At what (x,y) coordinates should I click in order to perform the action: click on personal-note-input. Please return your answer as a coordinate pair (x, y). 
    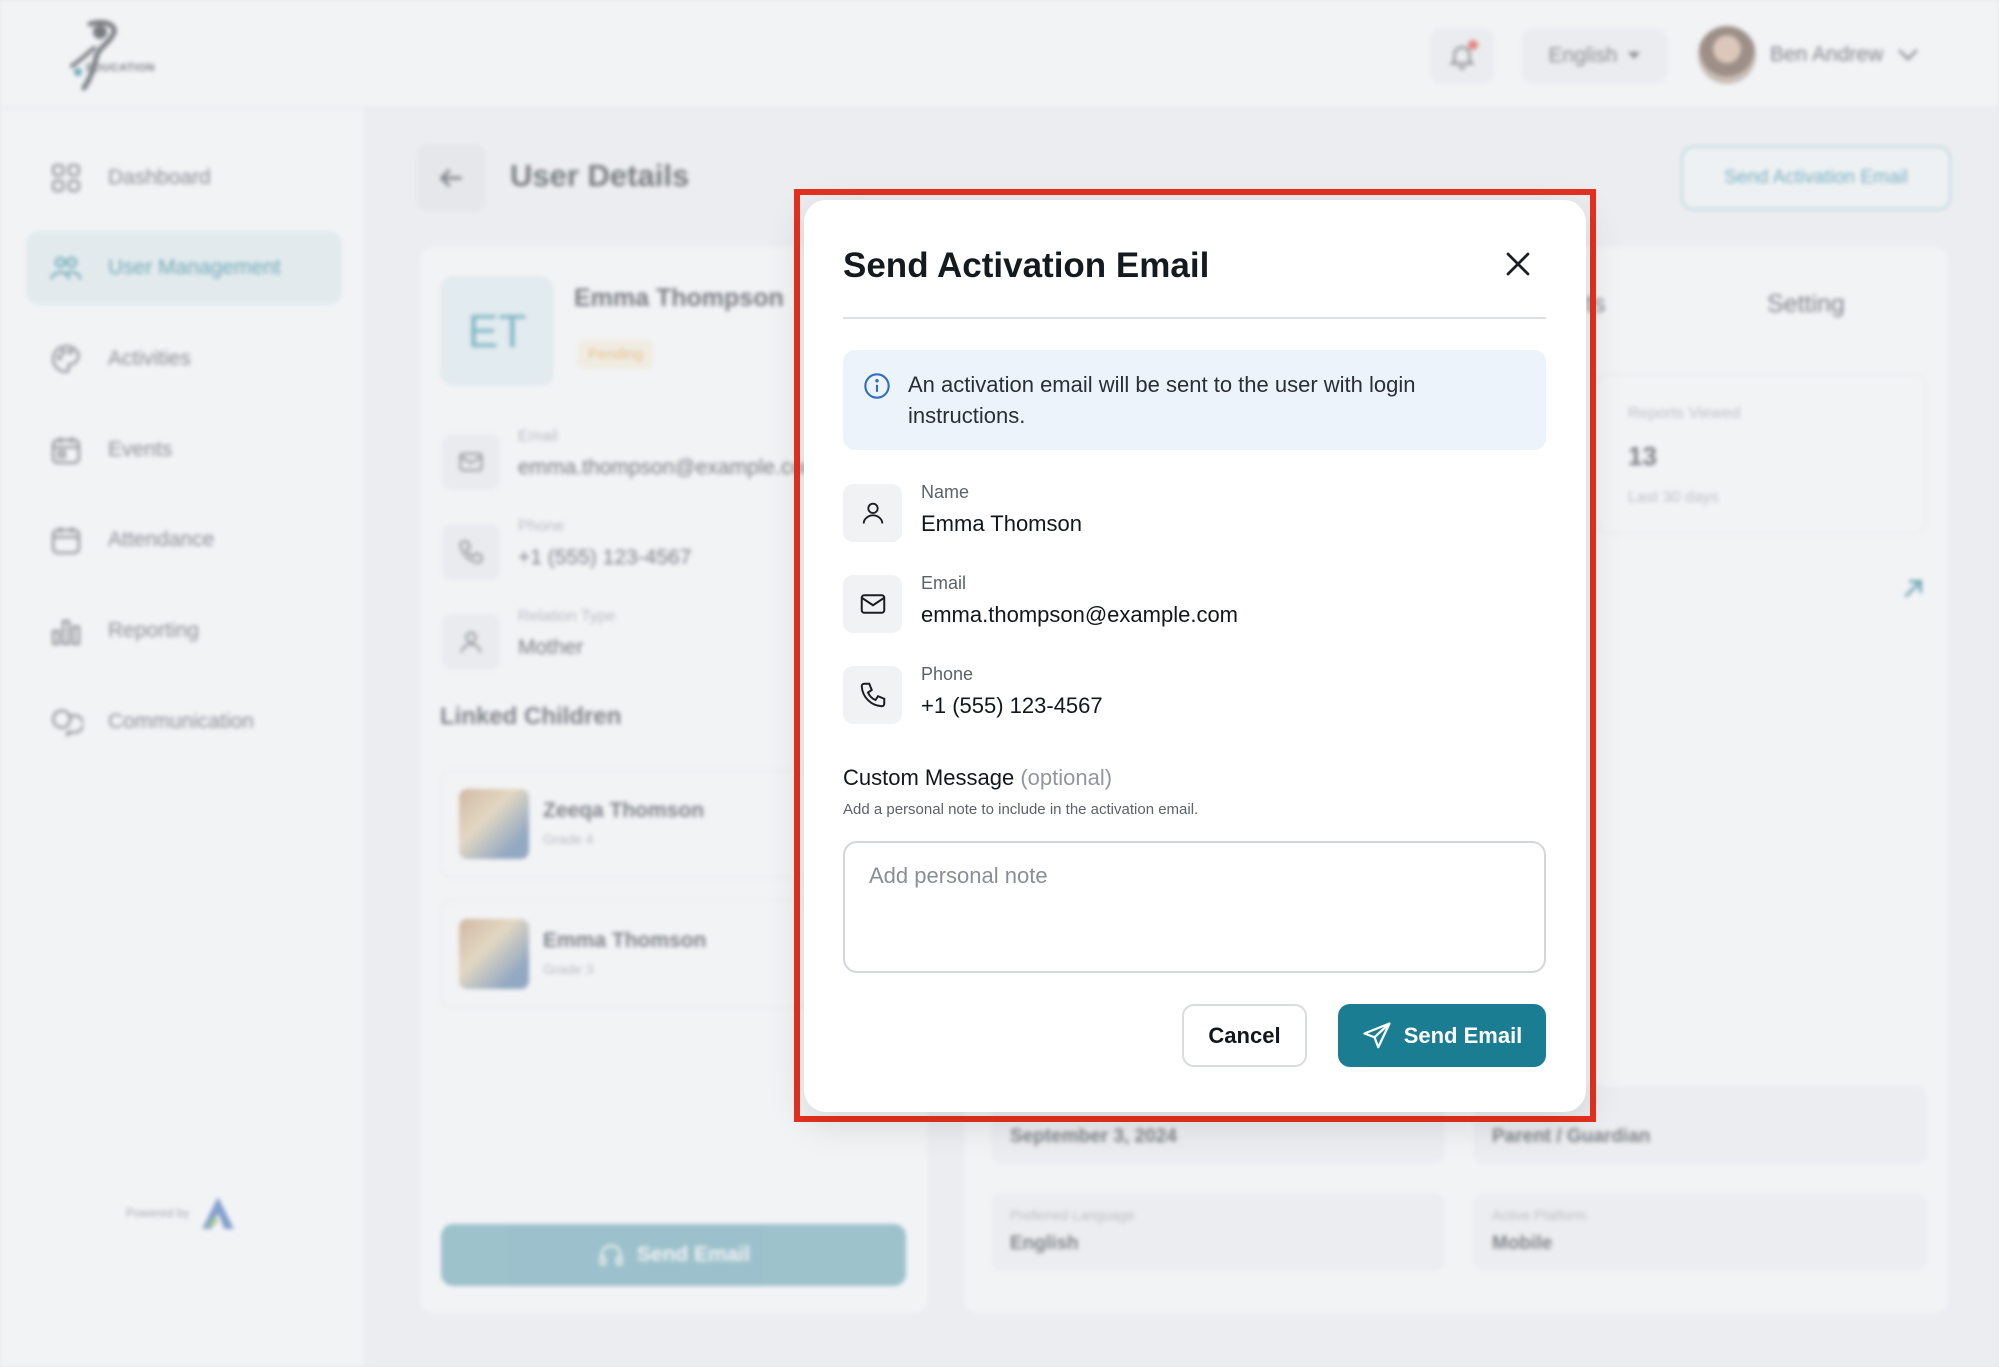
    Looking at the image, I should click on (1194, 907).